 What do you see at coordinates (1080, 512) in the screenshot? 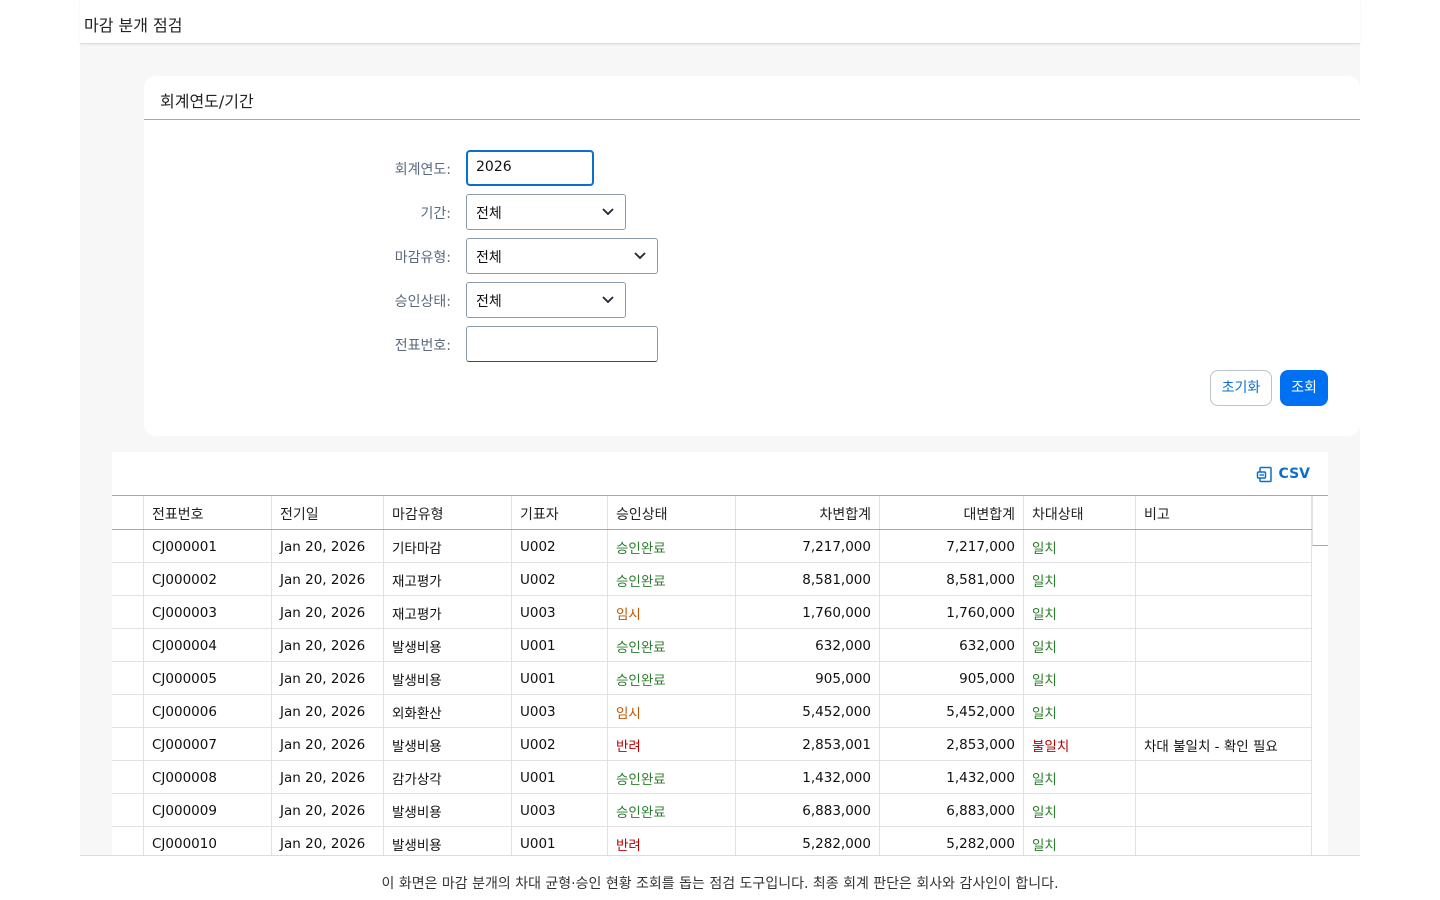
I see `column-header: 차대상태` at bounding box center [1080, 512].